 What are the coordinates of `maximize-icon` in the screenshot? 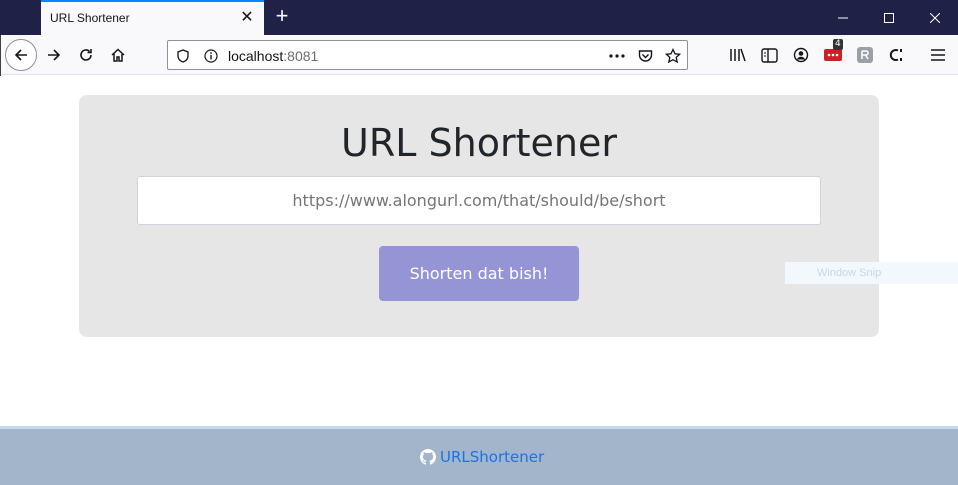 It's located at (889, 17).